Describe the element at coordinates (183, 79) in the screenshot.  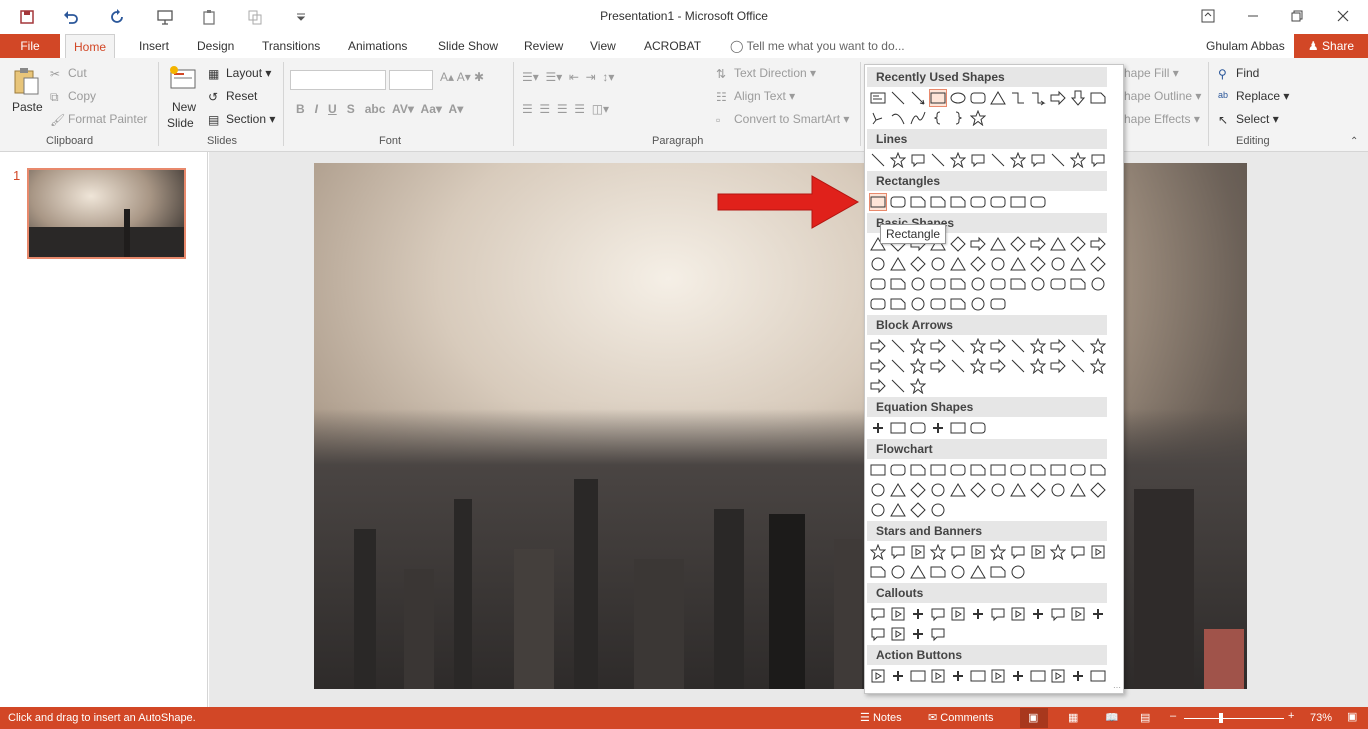
I see `new-slide-icon` at that location.